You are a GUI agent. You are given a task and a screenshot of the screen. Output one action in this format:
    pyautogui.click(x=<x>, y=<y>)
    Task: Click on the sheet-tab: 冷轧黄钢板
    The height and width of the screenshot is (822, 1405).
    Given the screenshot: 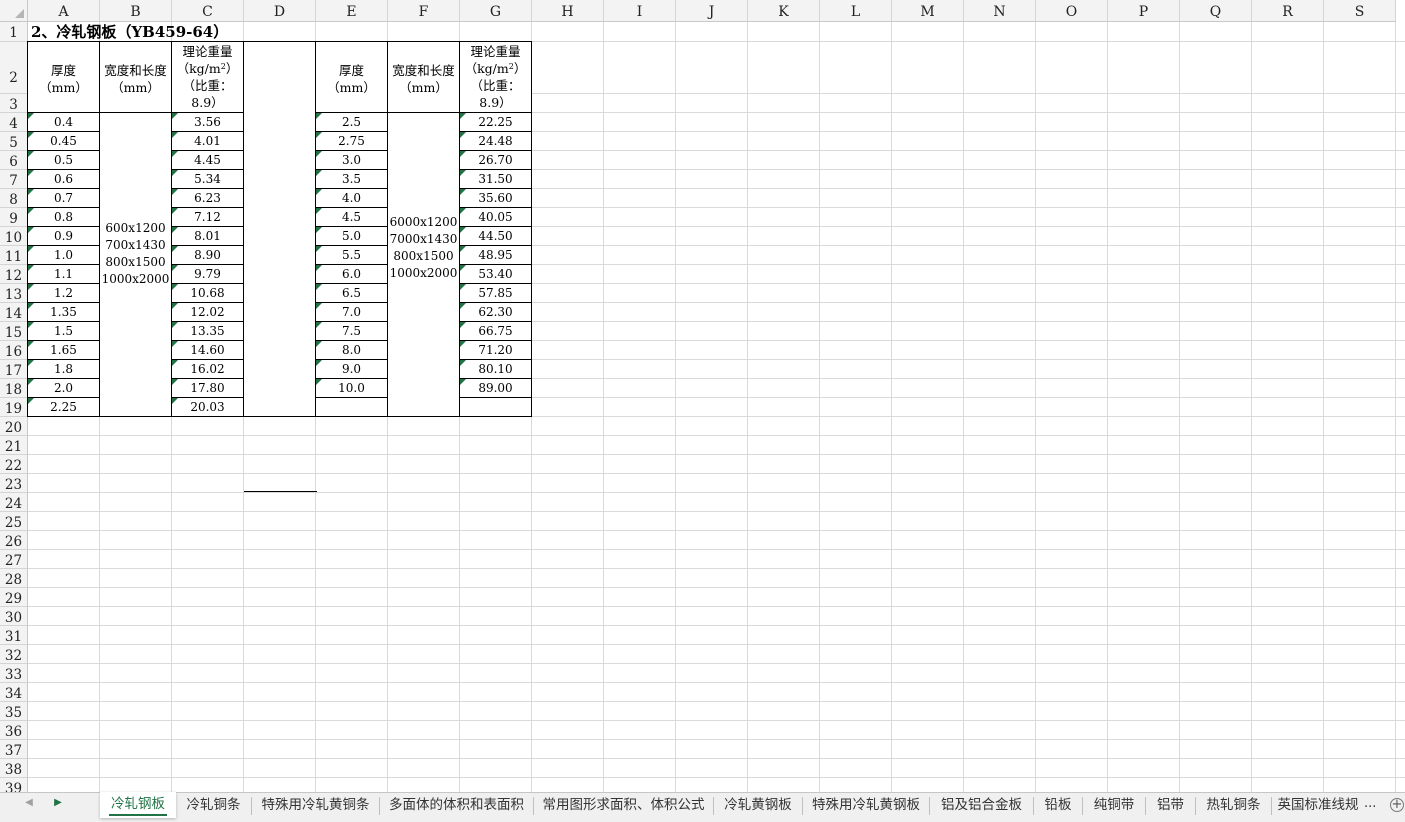 What is the action you would take?
    pyautogui.click(x=758, y=806)
    